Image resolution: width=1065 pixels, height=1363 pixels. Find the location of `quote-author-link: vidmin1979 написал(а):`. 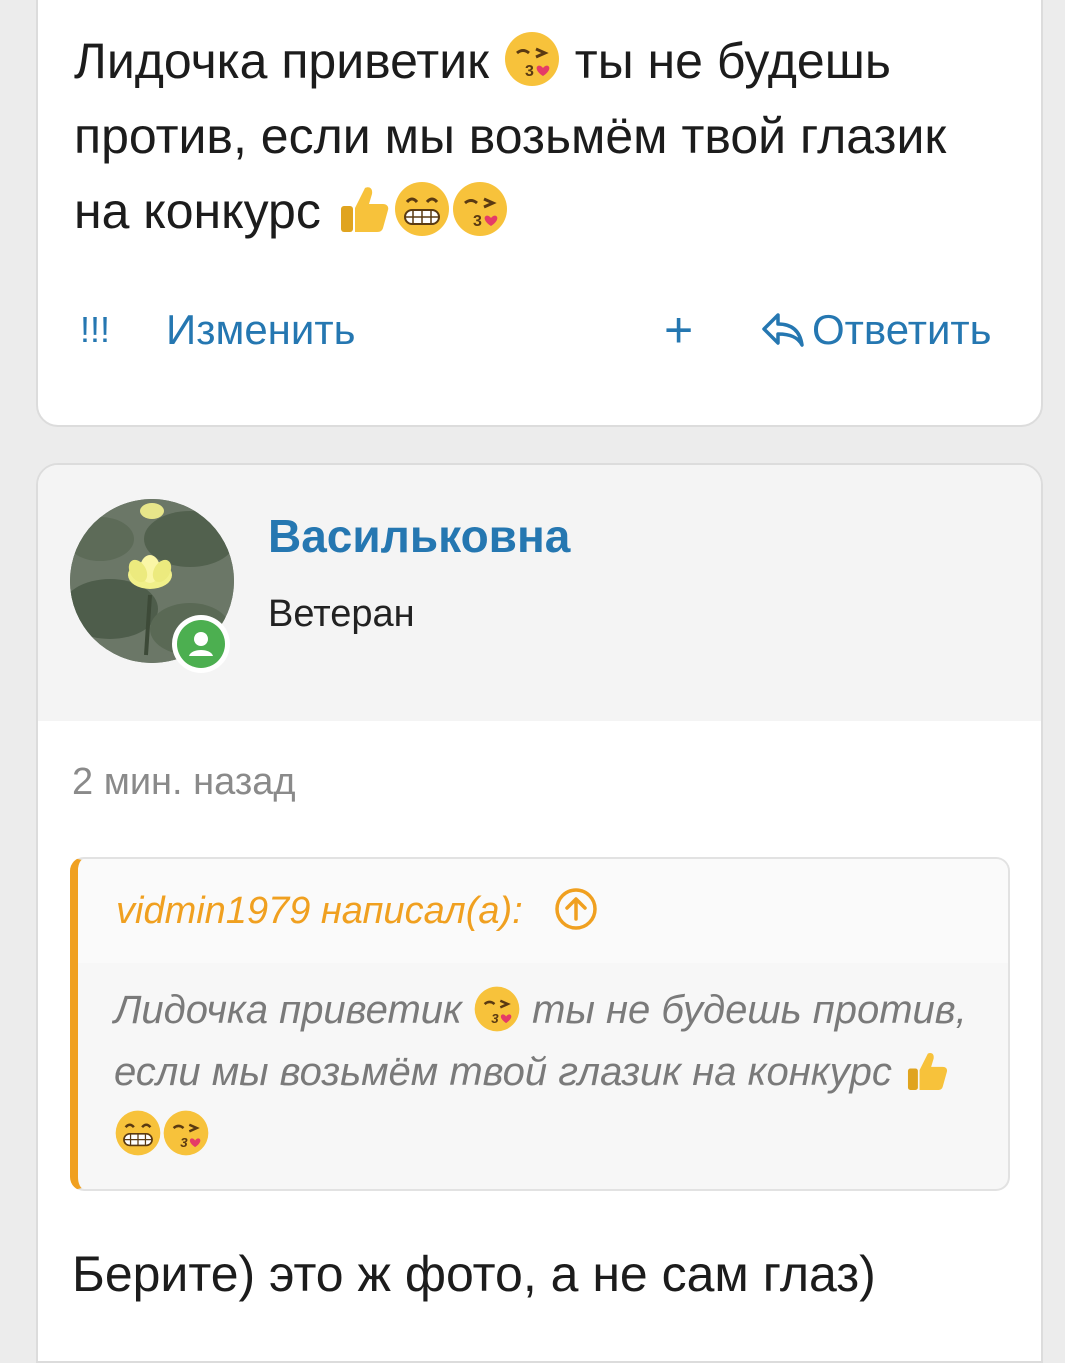

quote-author-link: vidmin1979 написал(а): is located at coordinates (319, 911).